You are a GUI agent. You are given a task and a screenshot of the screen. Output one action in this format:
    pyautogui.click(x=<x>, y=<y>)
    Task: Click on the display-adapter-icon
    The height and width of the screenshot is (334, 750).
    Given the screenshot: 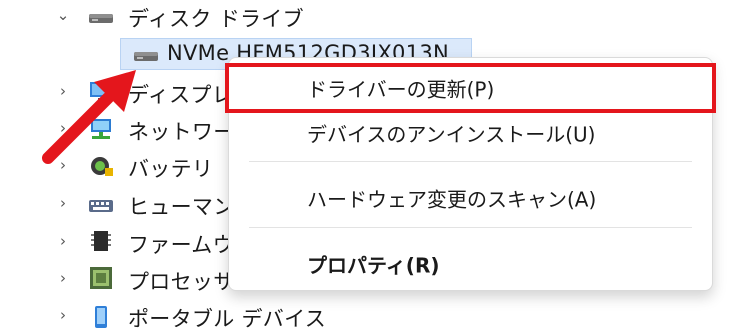 What is the action you would take?
    pyautogui.click(x=101, y=92)
    